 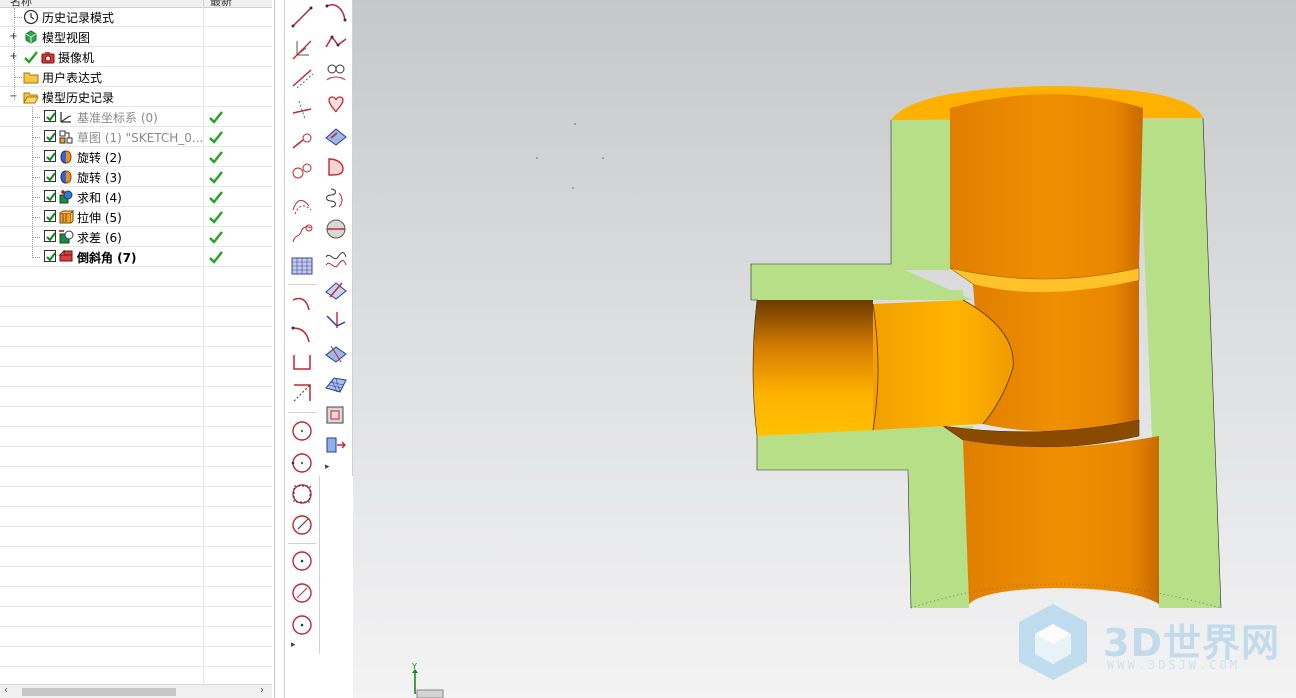 I want to click on rectangle-corner-icon, so click(x=302, y=363).